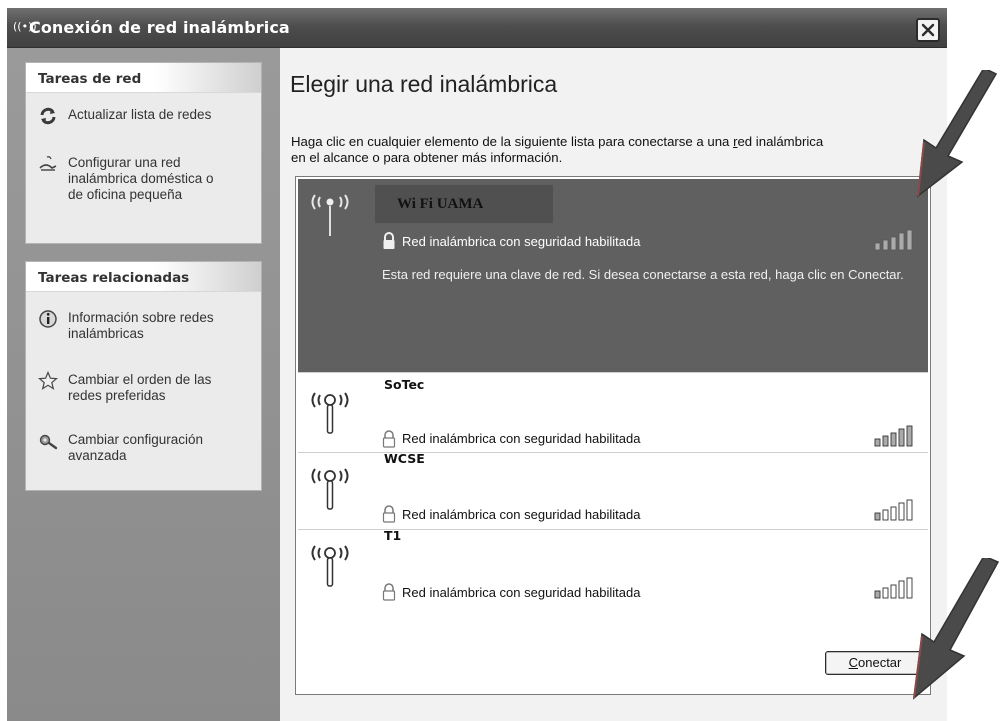 The image size is (1006, 721). I want to click on network-name: Wi Fi UAMA, so click(440, 204).